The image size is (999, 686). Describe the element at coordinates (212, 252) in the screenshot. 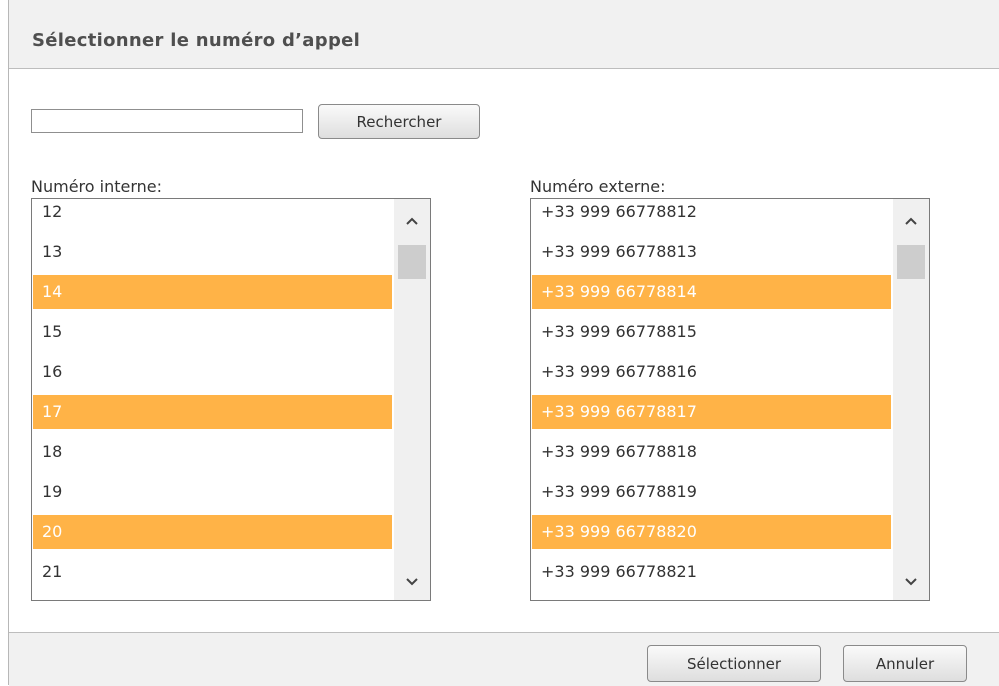

I see `list-item: 13` at that location.